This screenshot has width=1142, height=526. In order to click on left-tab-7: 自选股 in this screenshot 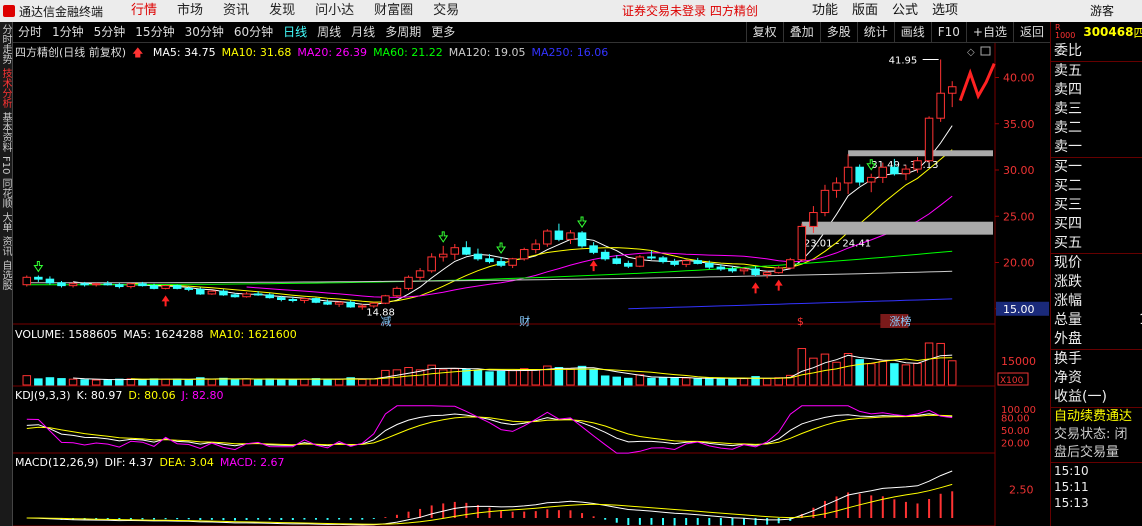, I will do `click(5, 275)`.